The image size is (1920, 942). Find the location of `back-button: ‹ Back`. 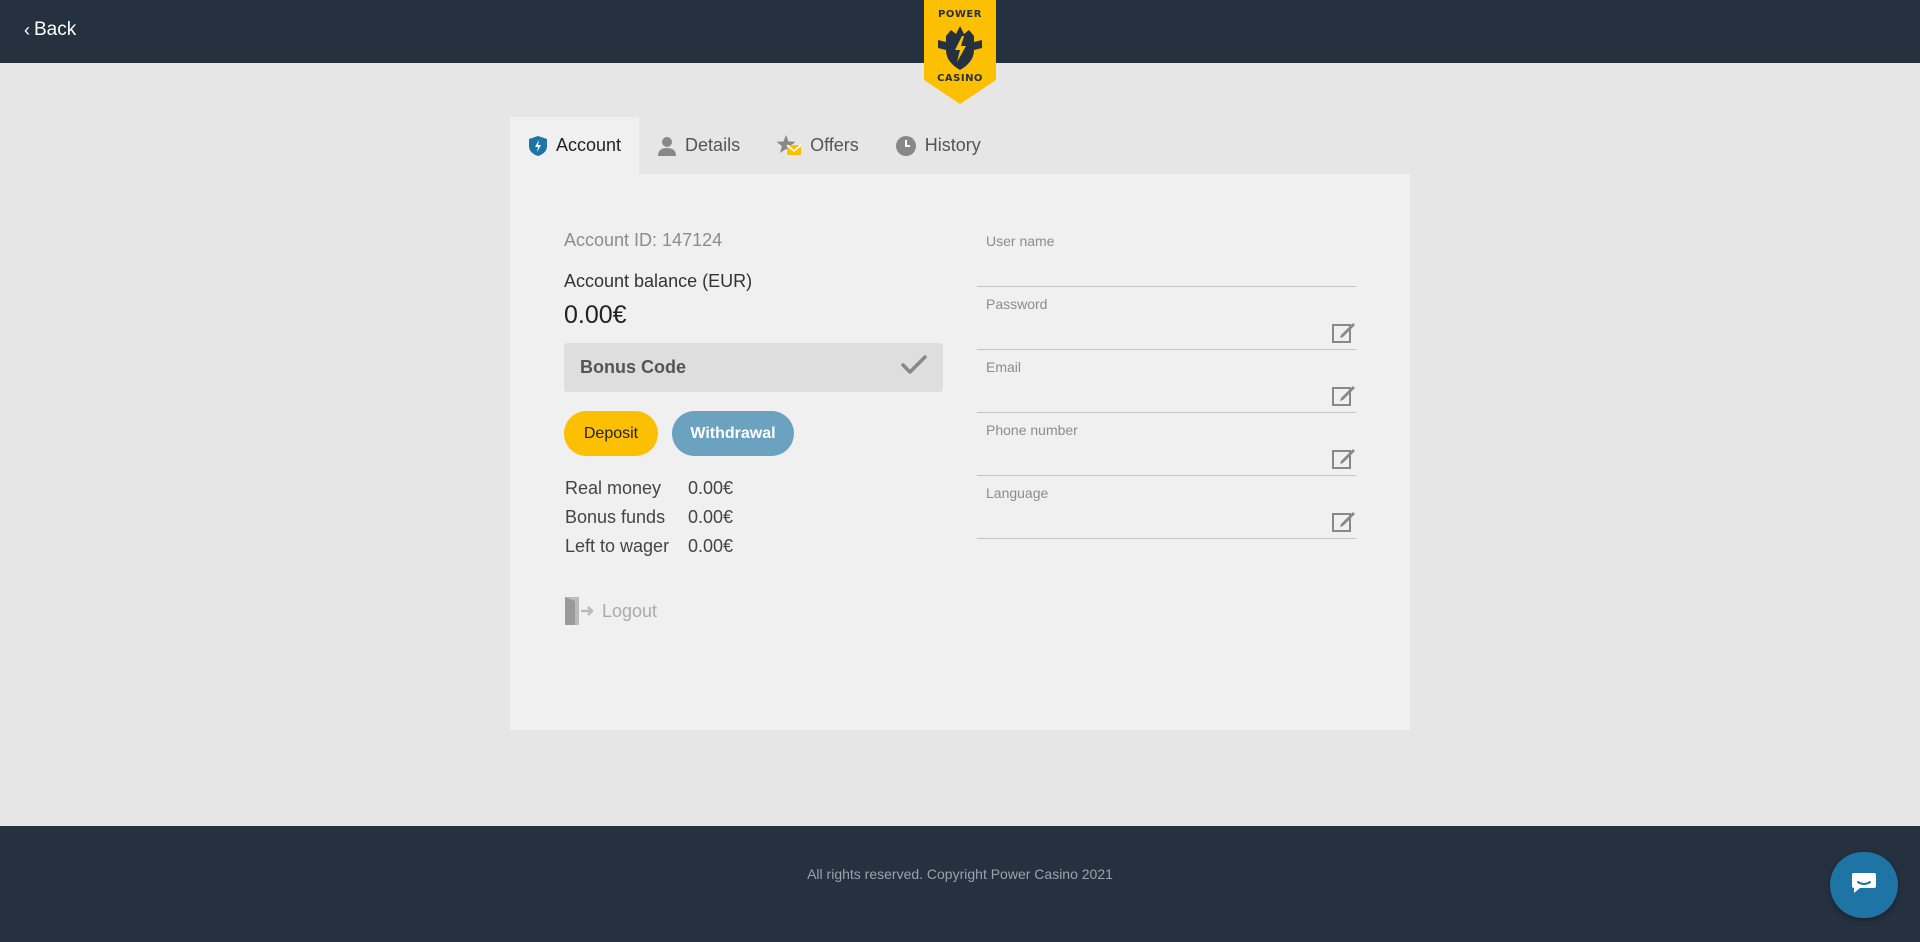

back-button: ‹ Back is located at coordinates (50, 30).